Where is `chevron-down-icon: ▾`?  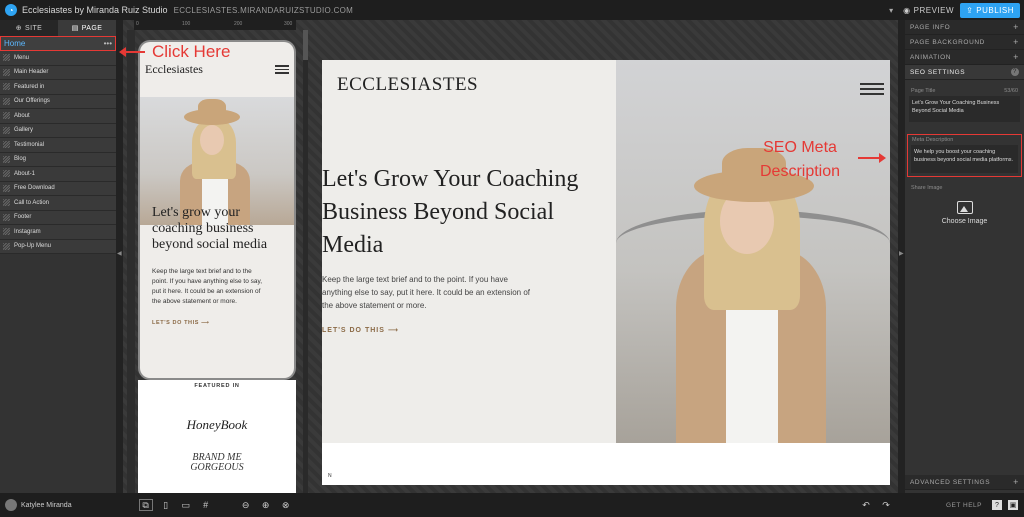
chevron-down-icon: ▾ is located at coordinates (891, 10).